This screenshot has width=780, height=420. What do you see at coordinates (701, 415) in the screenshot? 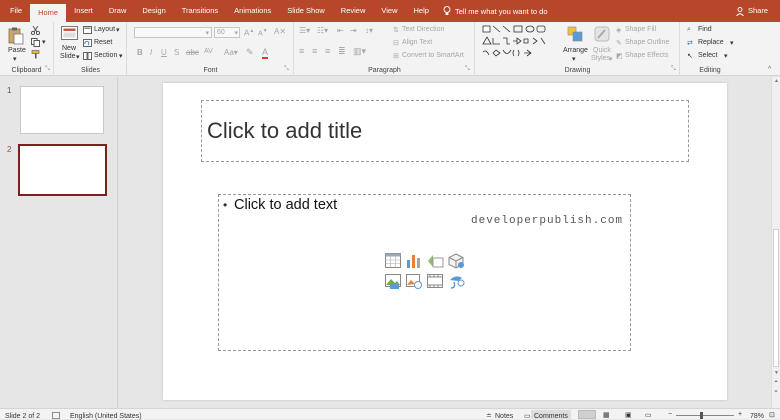
I see `zoom-slider-thumb` at bounding box center [701, 415].